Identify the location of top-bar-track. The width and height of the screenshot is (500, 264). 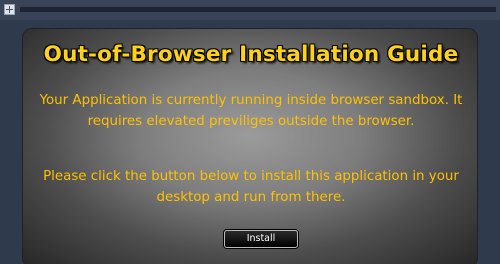
(258, 9).